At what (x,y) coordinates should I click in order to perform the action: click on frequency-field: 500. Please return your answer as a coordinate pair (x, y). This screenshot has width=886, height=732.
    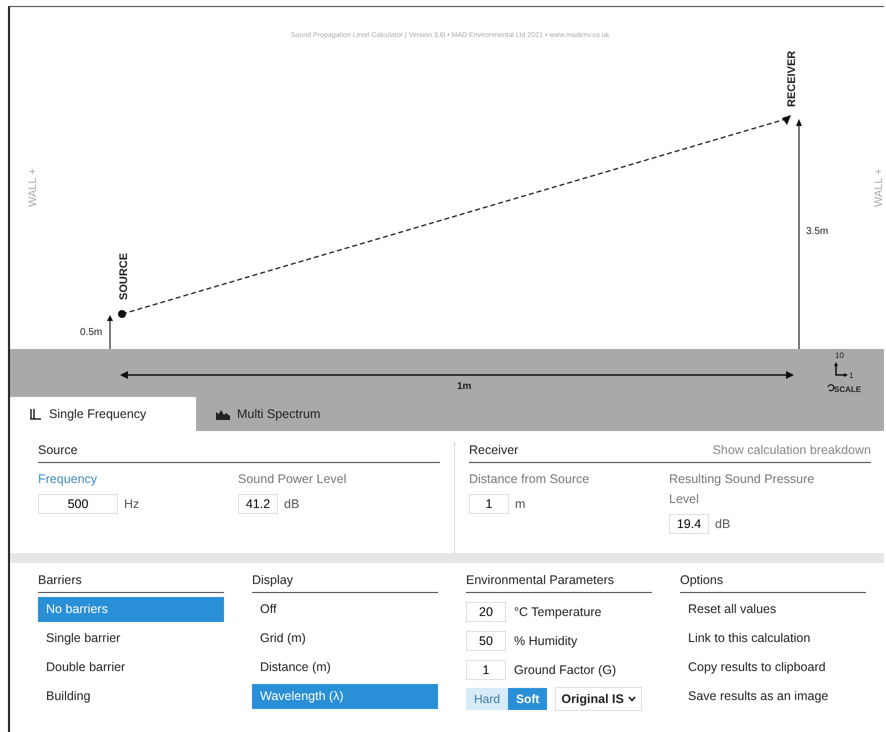
    Looking at the image, I should click on (78, 504).